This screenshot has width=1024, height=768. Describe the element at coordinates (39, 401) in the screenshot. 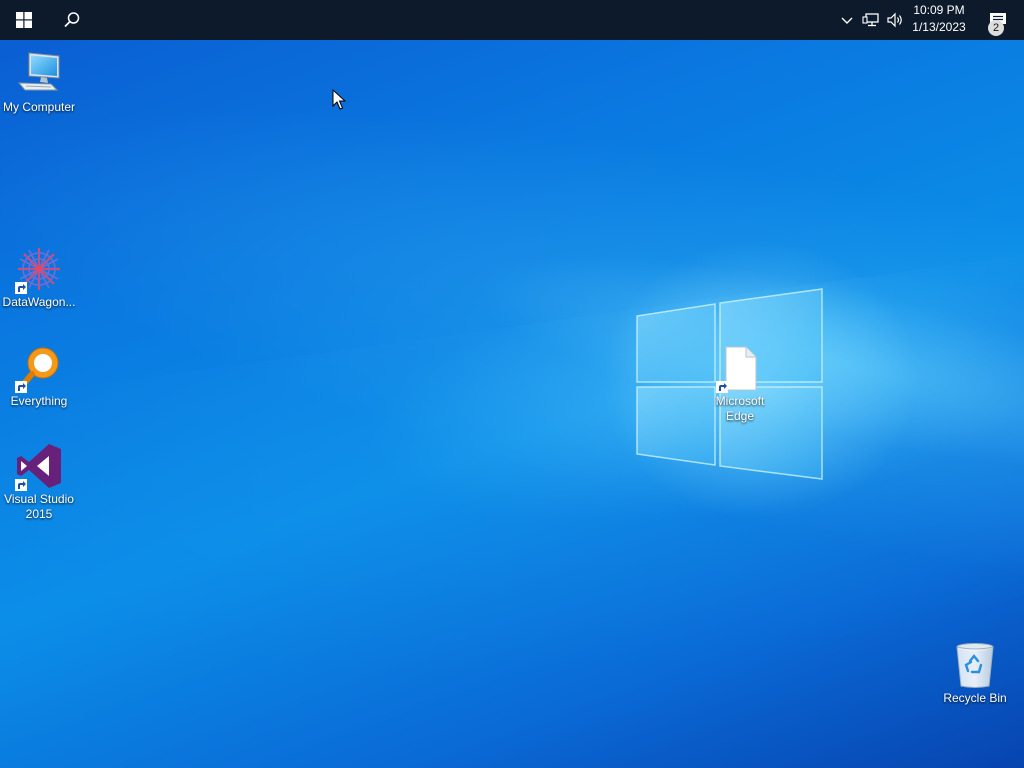

I see `desktop-icon-label: Everything` at that location.